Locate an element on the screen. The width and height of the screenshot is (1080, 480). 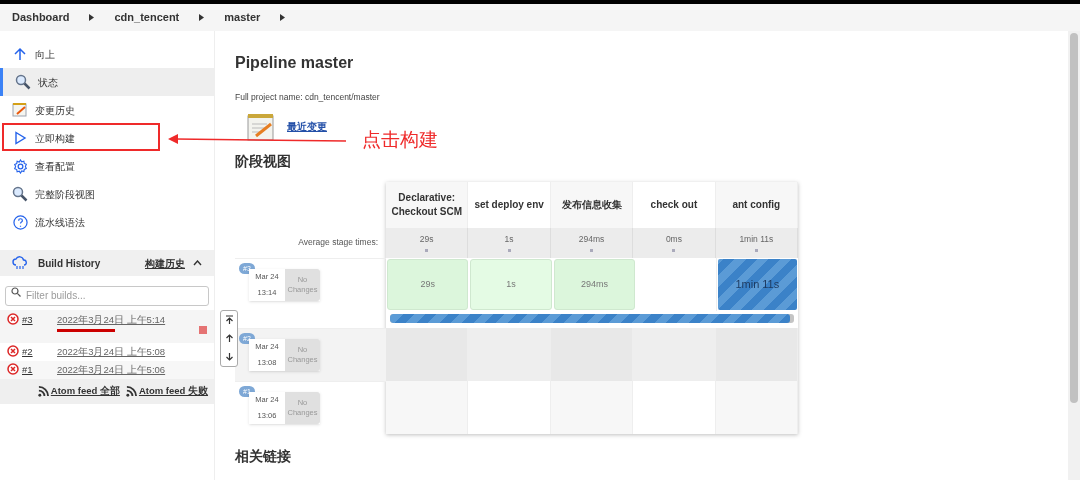
stage-header: ant config is located at coordinates (757, 204).